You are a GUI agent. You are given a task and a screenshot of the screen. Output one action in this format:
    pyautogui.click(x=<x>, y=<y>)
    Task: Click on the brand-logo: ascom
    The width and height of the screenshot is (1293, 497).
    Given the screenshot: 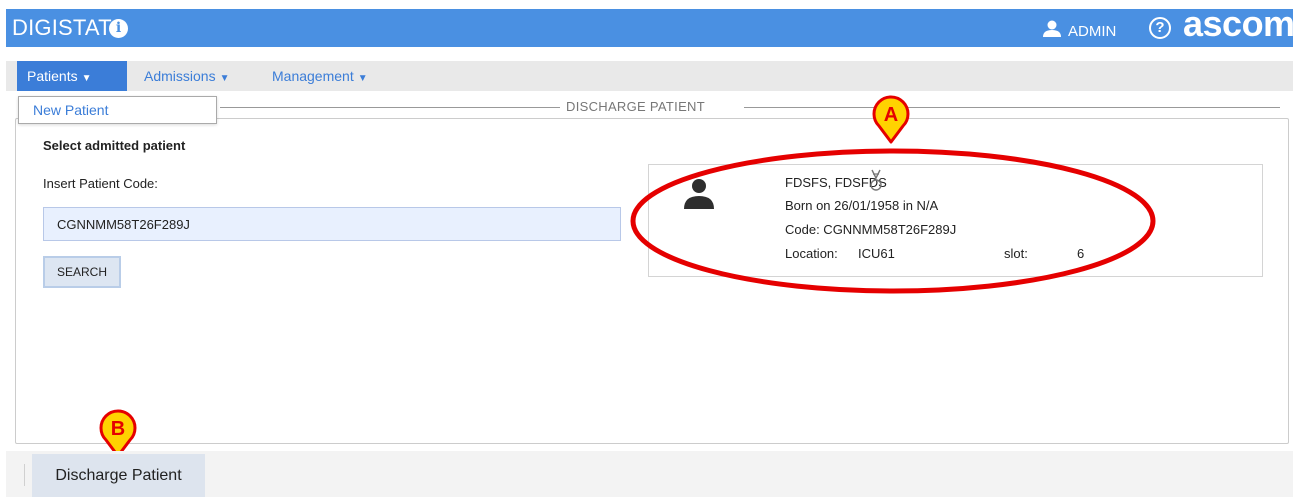 What is the action you would take?
    pyautogui.click(x=1238, y=23)
    